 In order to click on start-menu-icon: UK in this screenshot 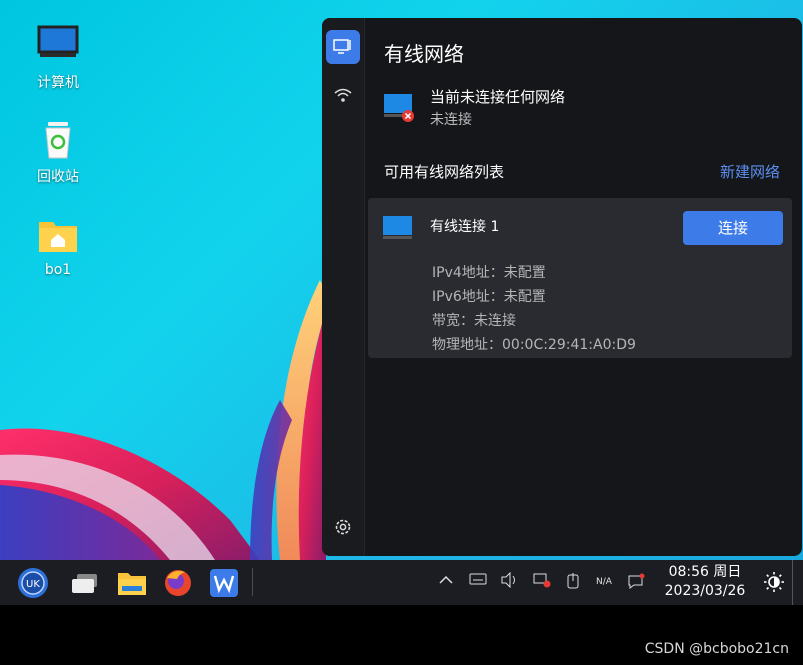, I will do `click(33, 583)`.